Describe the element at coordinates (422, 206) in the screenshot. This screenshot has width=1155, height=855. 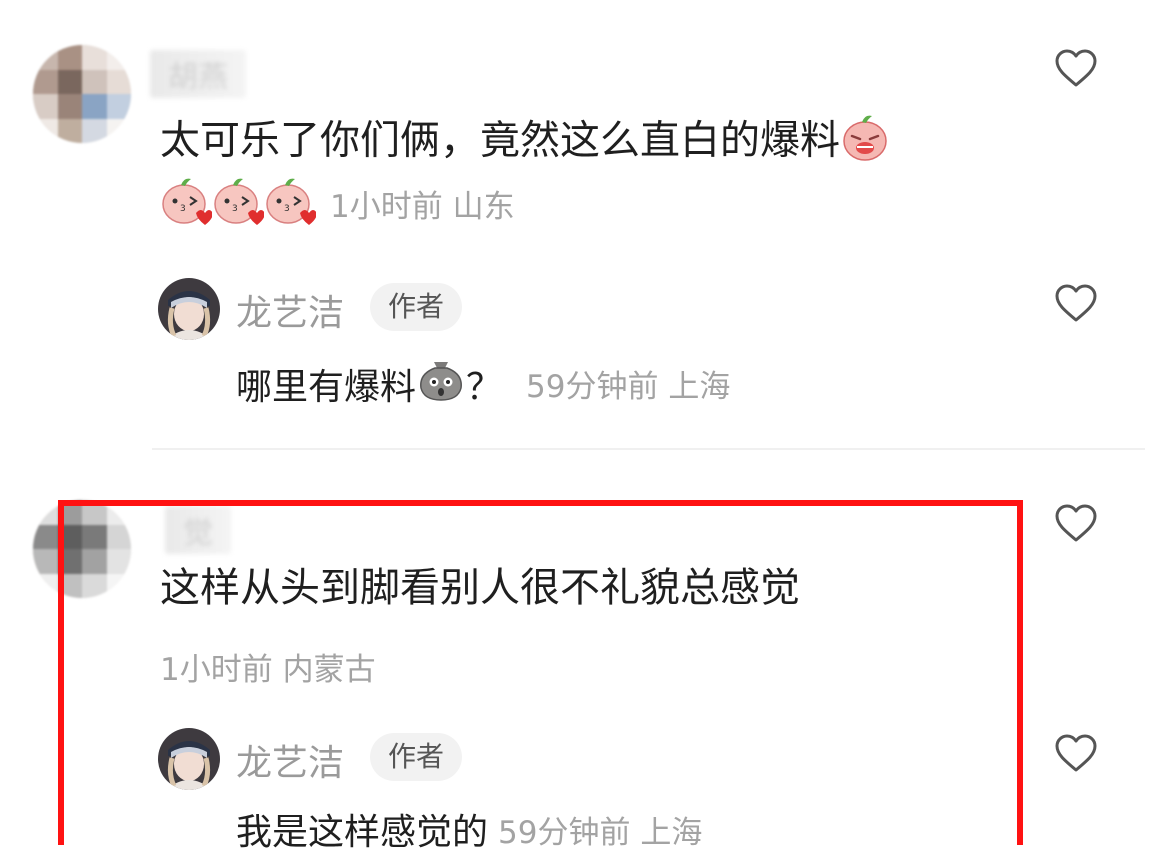
I see `comment-timestamp-location: 1小时前 山东` at that location.